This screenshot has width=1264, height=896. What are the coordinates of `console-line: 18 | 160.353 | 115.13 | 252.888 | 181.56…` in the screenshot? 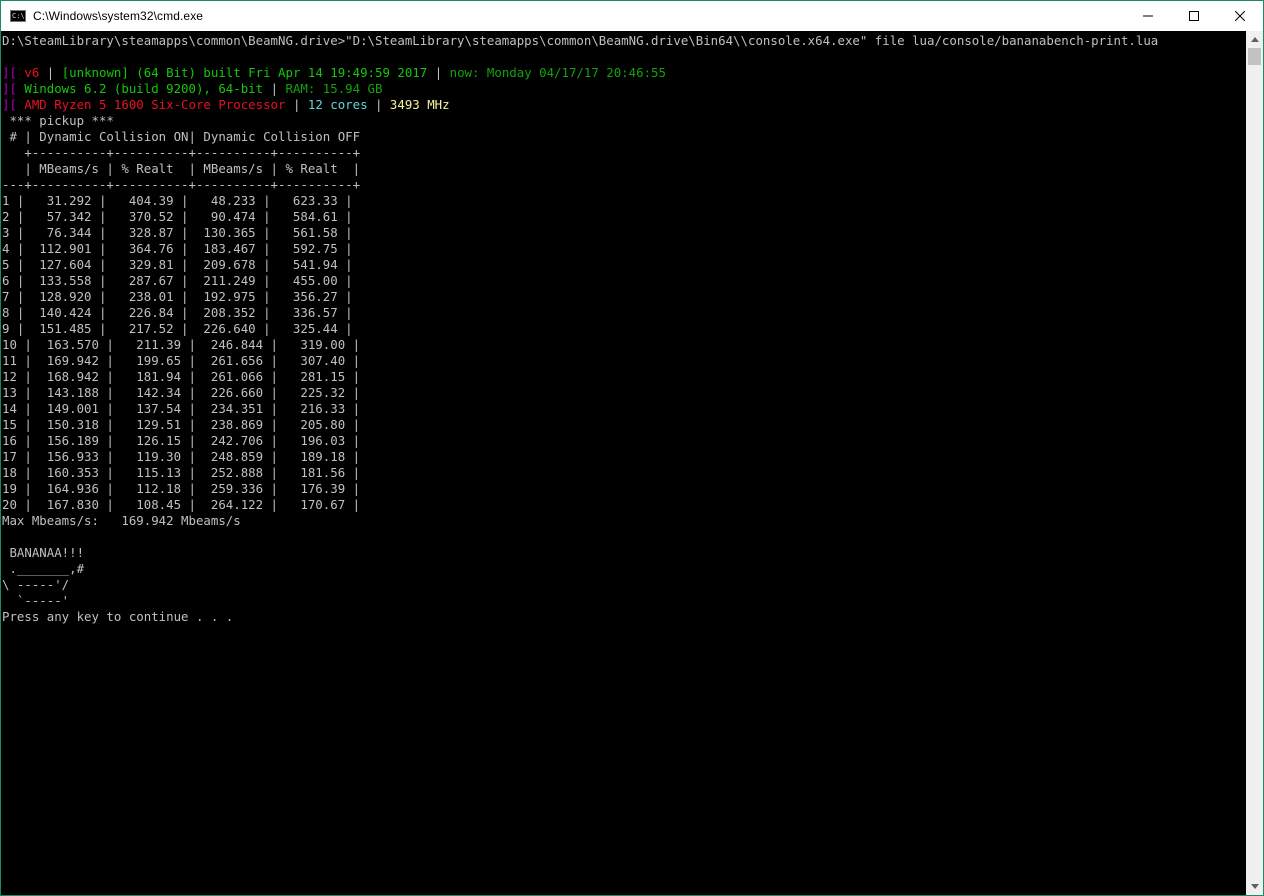 It's located at (181, 473).